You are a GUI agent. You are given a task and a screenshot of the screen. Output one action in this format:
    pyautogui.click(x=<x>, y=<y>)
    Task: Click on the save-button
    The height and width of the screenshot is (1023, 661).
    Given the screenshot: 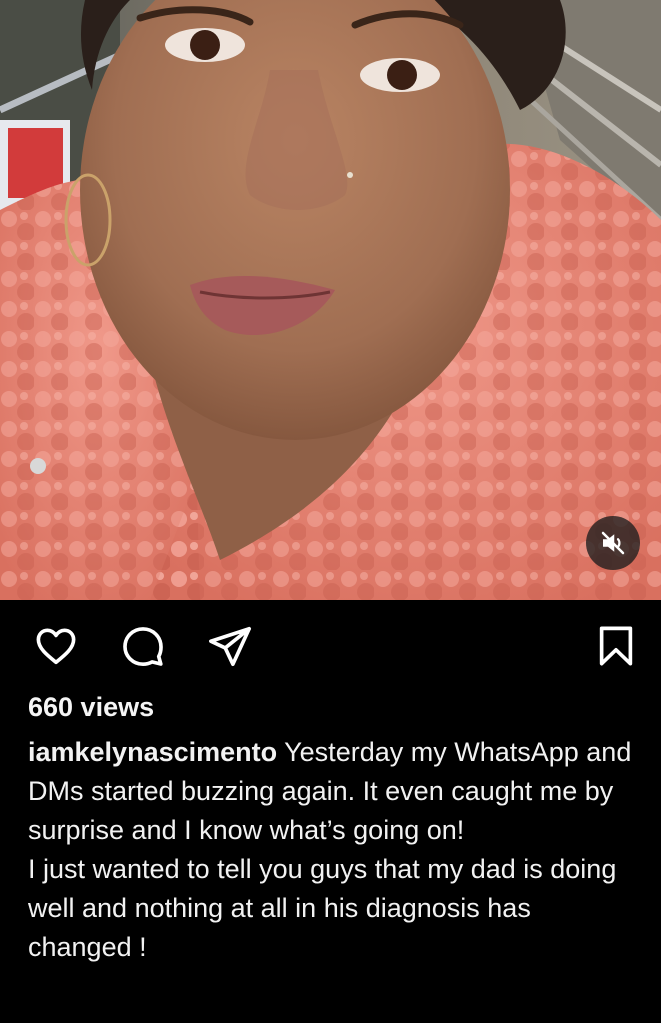 What is the action you would take?
    pyautogui.click(x=616, y=646)
    